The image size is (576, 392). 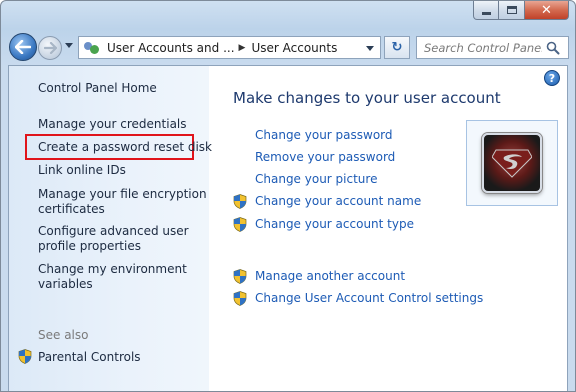 I want to click on superman-logo-icon, so click(x=512, y=163).